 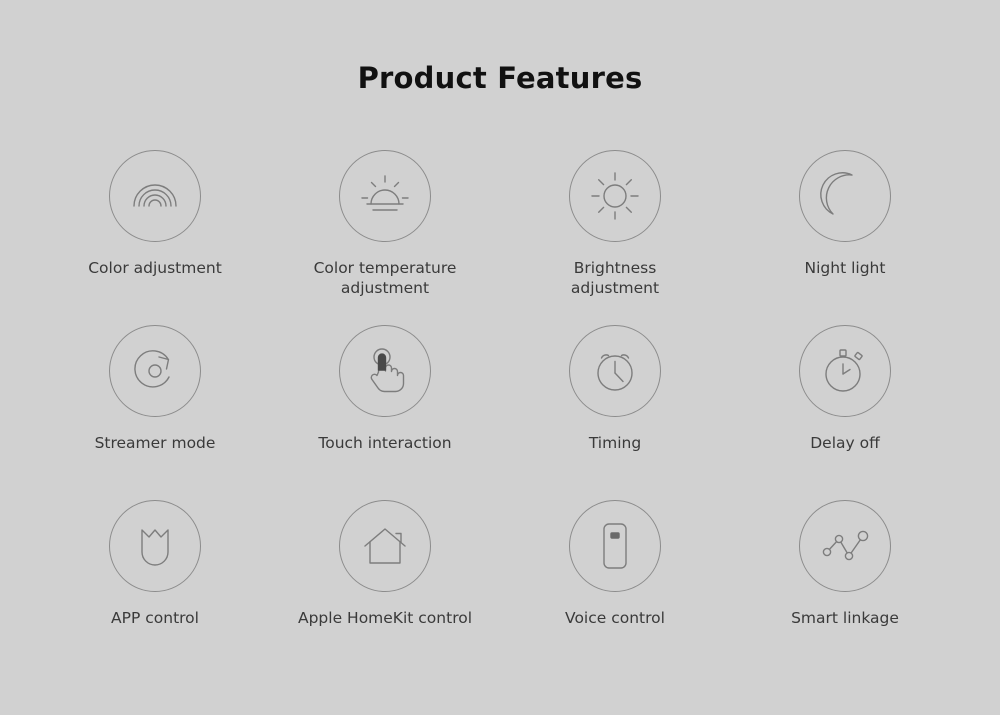 I want to click on stopwatch-icon, so click(x=845, y=371).